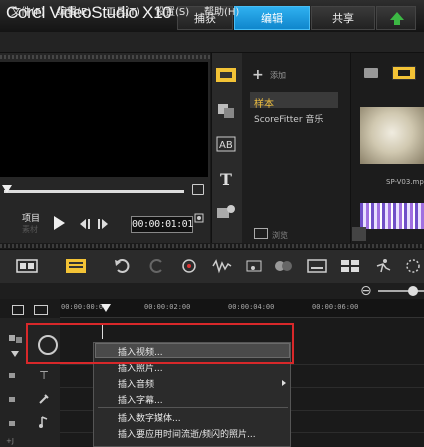 This screenshot has height=447, width=424. I want to click on text-title-icon: T, so click(226, 179).